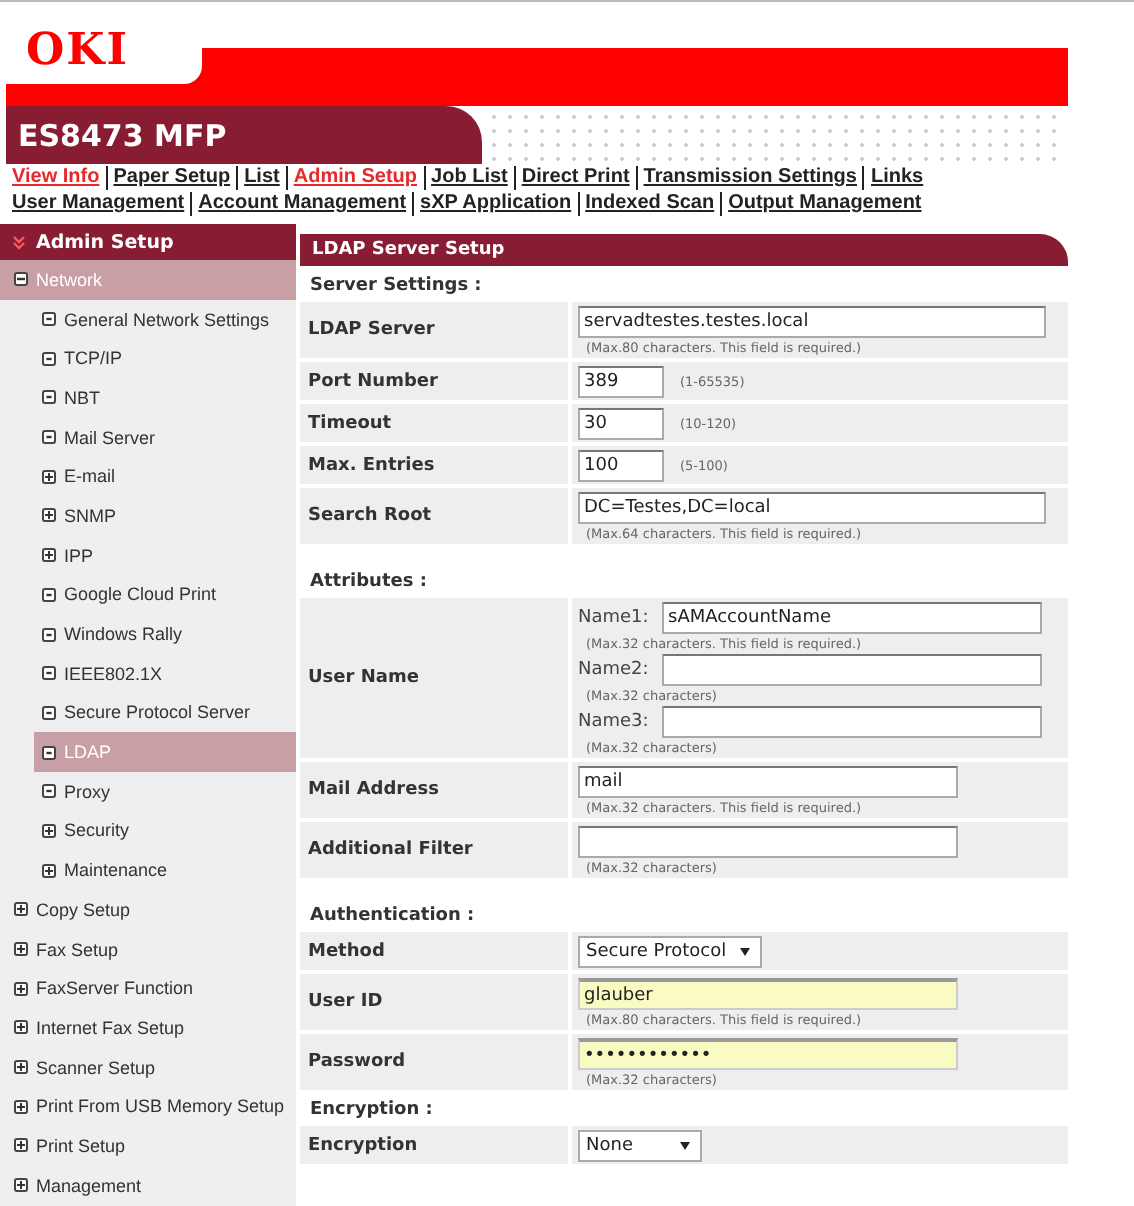 This screenshot has width=1134, height=1206. What do you see at coordinates (649, 203) in the screenshot?
I see `nav-link: Indexed Scan` at bounding box center [649, 203].